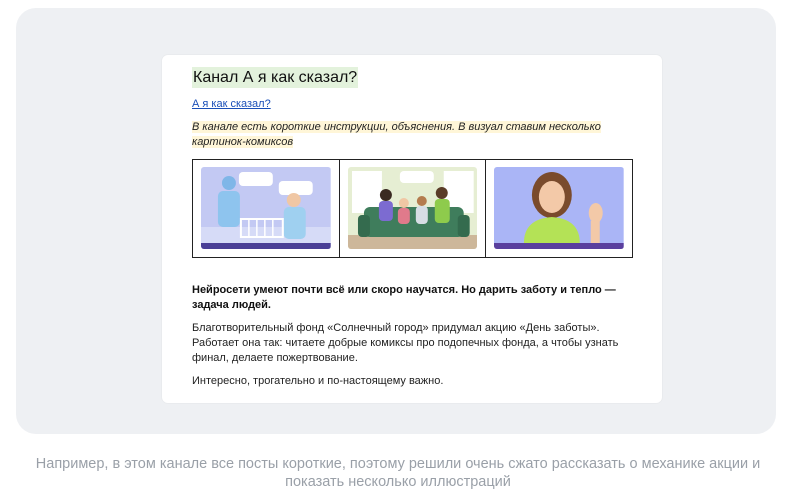  I want to click on post-title: Канал А я как сказал?, so click(275, 77).